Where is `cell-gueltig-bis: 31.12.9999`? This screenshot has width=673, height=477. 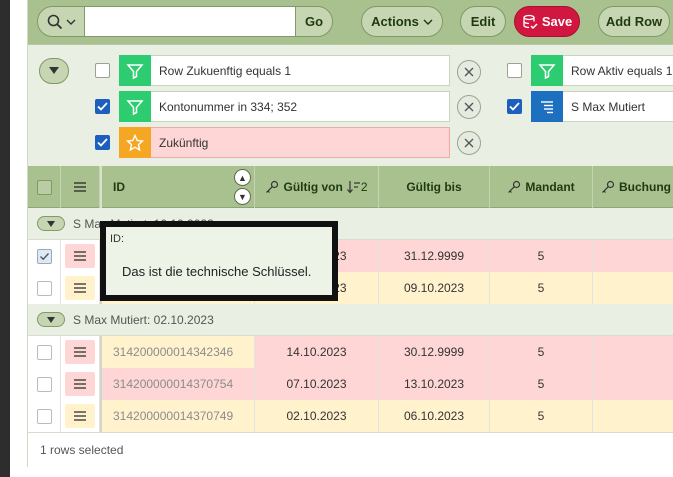 cell-gueltig-bis: 31.12.9999 is located at coordinates (434, 256).